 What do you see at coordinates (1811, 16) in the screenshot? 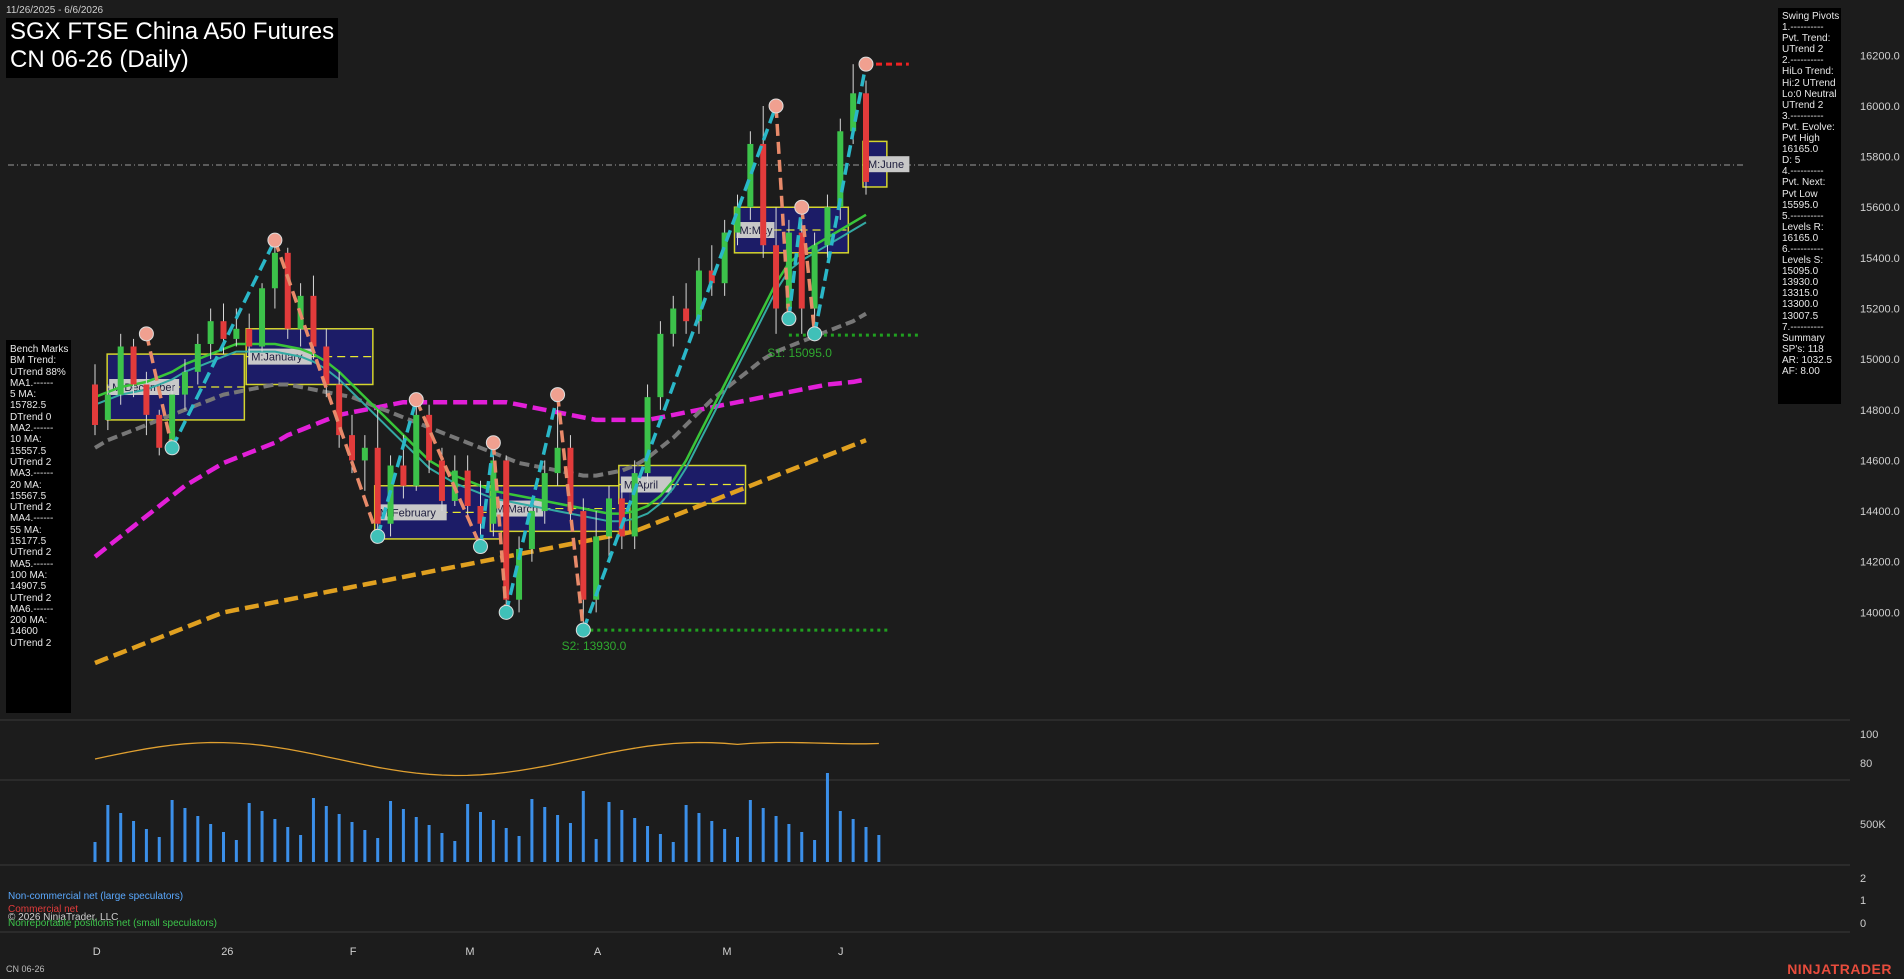
I see `swing-pivot-line: Swing Pivots` at bounding box center [1811, 16].